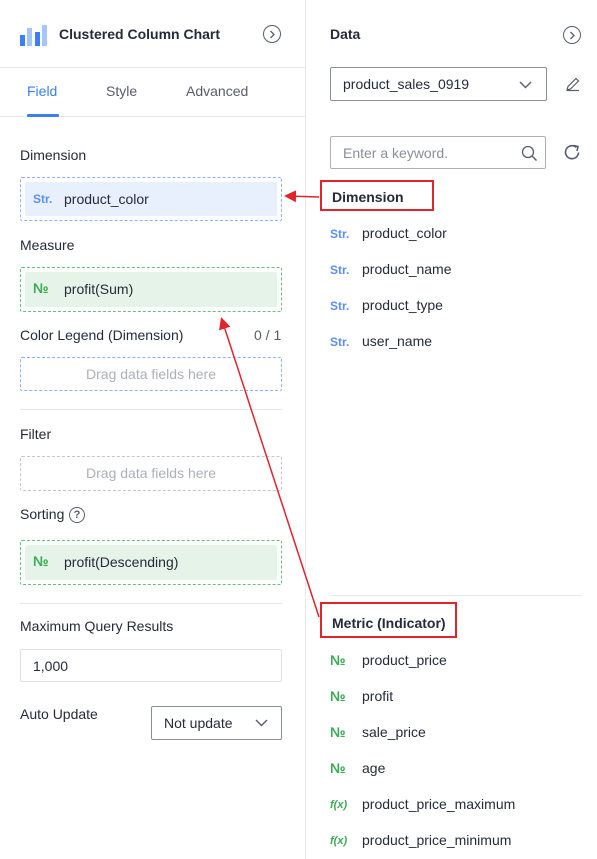 This screenshot has height=859, width=597. I want to click on color-legend-label: Color Legend (Dimension), so click(102, 335).